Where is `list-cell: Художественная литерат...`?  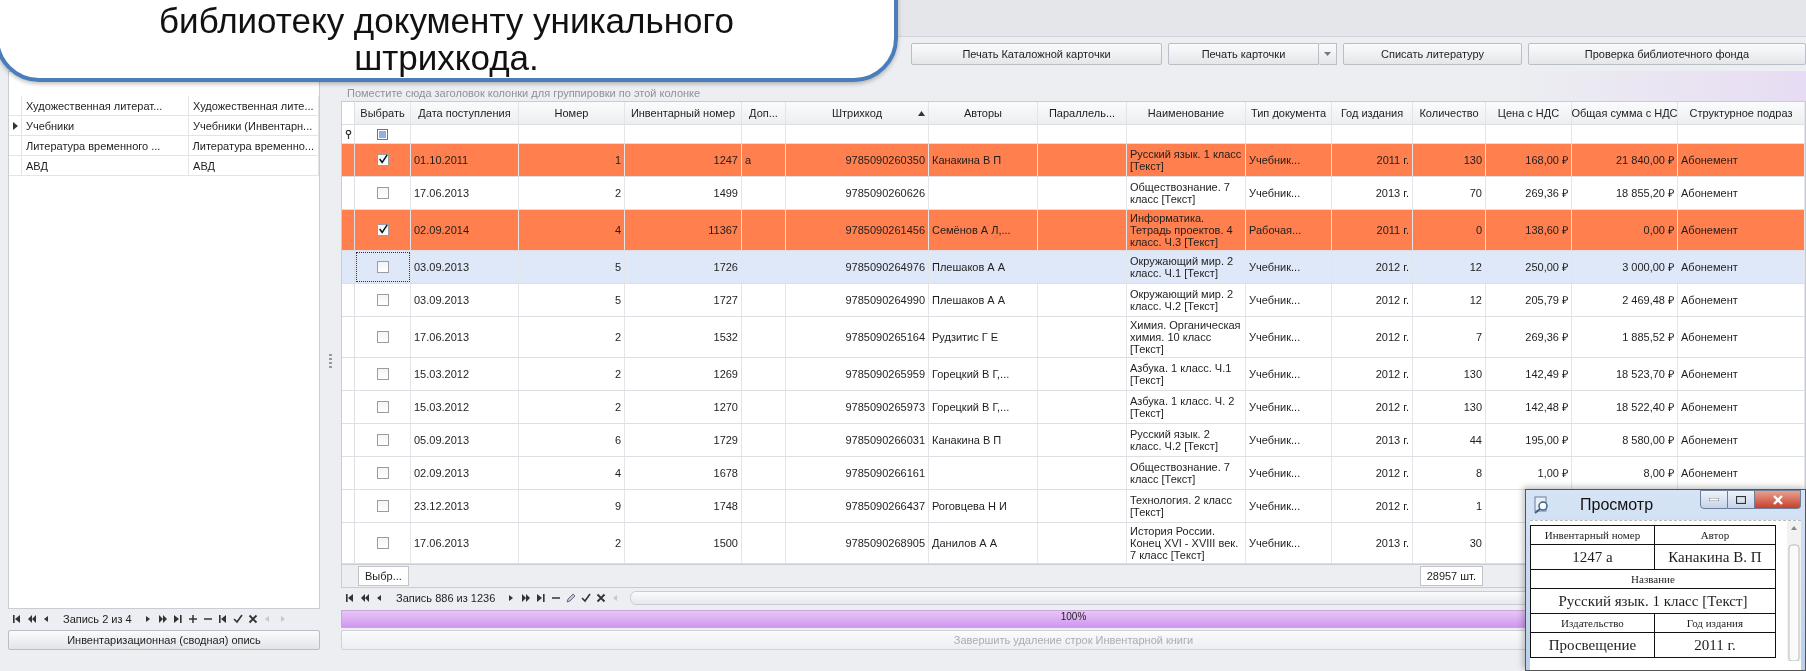
list-cell: Художественная литерат... is located at coordinates (106, 105).